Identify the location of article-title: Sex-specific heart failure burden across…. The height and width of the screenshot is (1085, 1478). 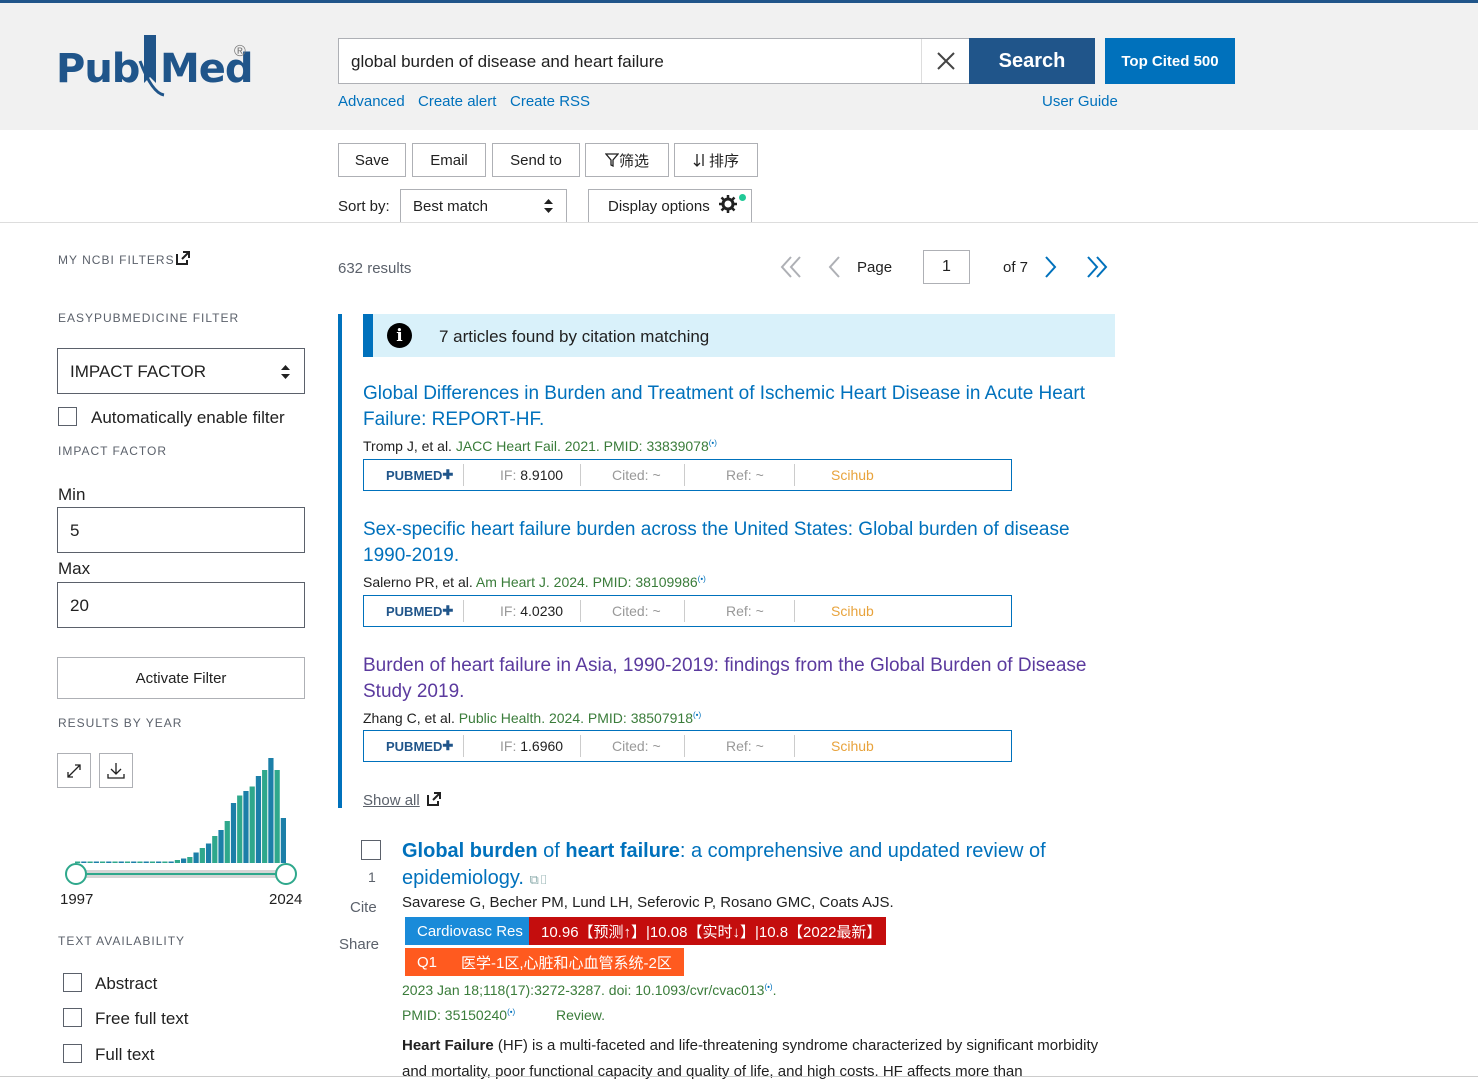
(733, 543).